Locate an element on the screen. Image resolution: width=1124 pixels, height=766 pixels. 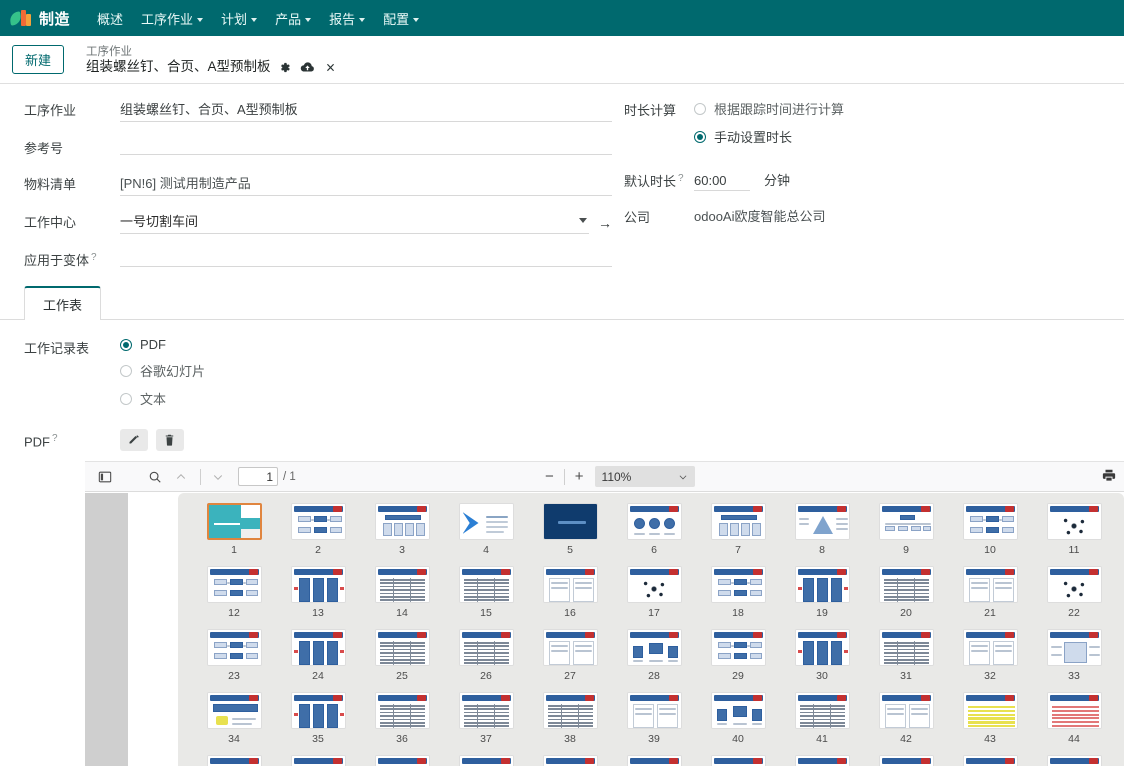
zoom-out-button: − is located at coordinates (549, 476).